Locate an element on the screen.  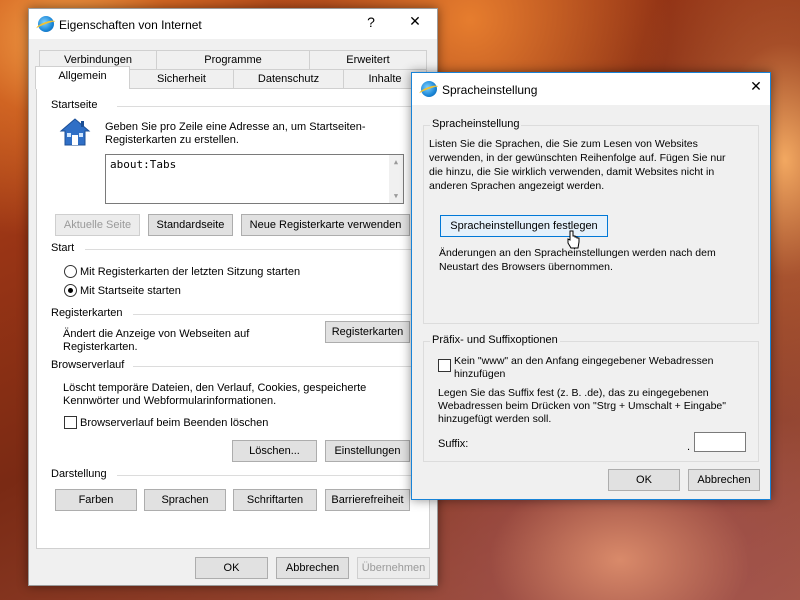
homepage-radio is located at coordinates (70, 290).